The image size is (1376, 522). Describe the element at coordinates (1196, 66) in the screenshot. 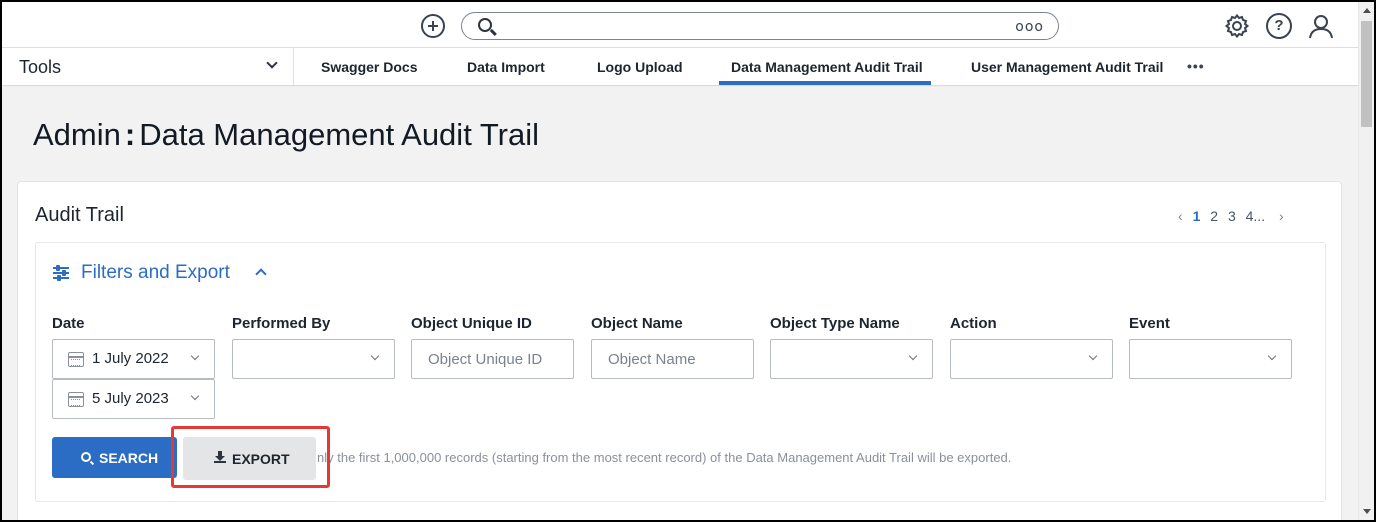

I see `more-tabs-icon: •••` at that location.